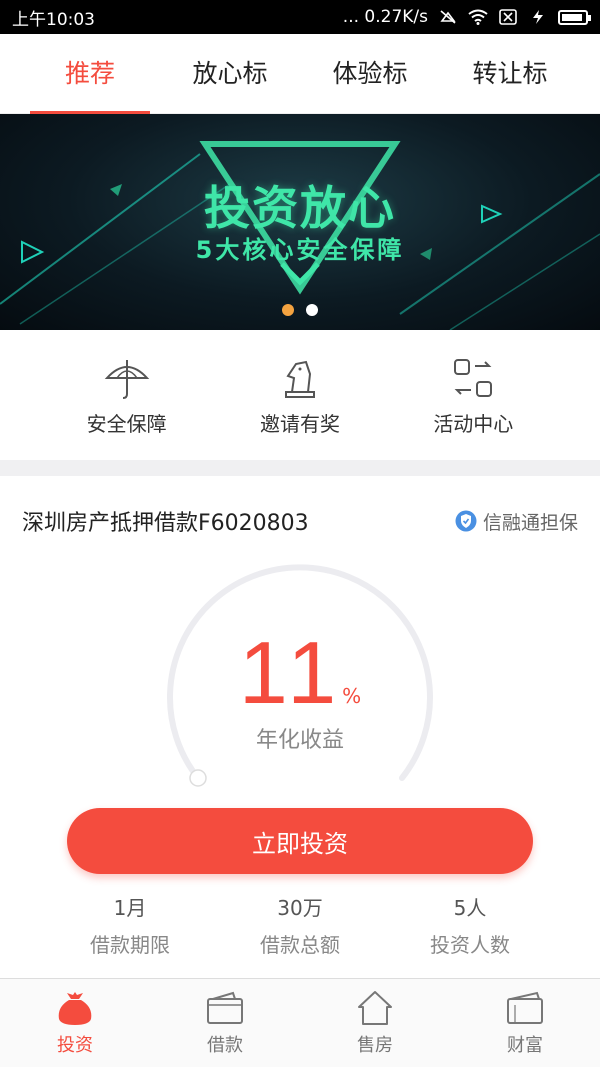  What do you see at coordinates (574, 17) in the screenshot?
I see `battery-icon` at bounding box center [574, 17].